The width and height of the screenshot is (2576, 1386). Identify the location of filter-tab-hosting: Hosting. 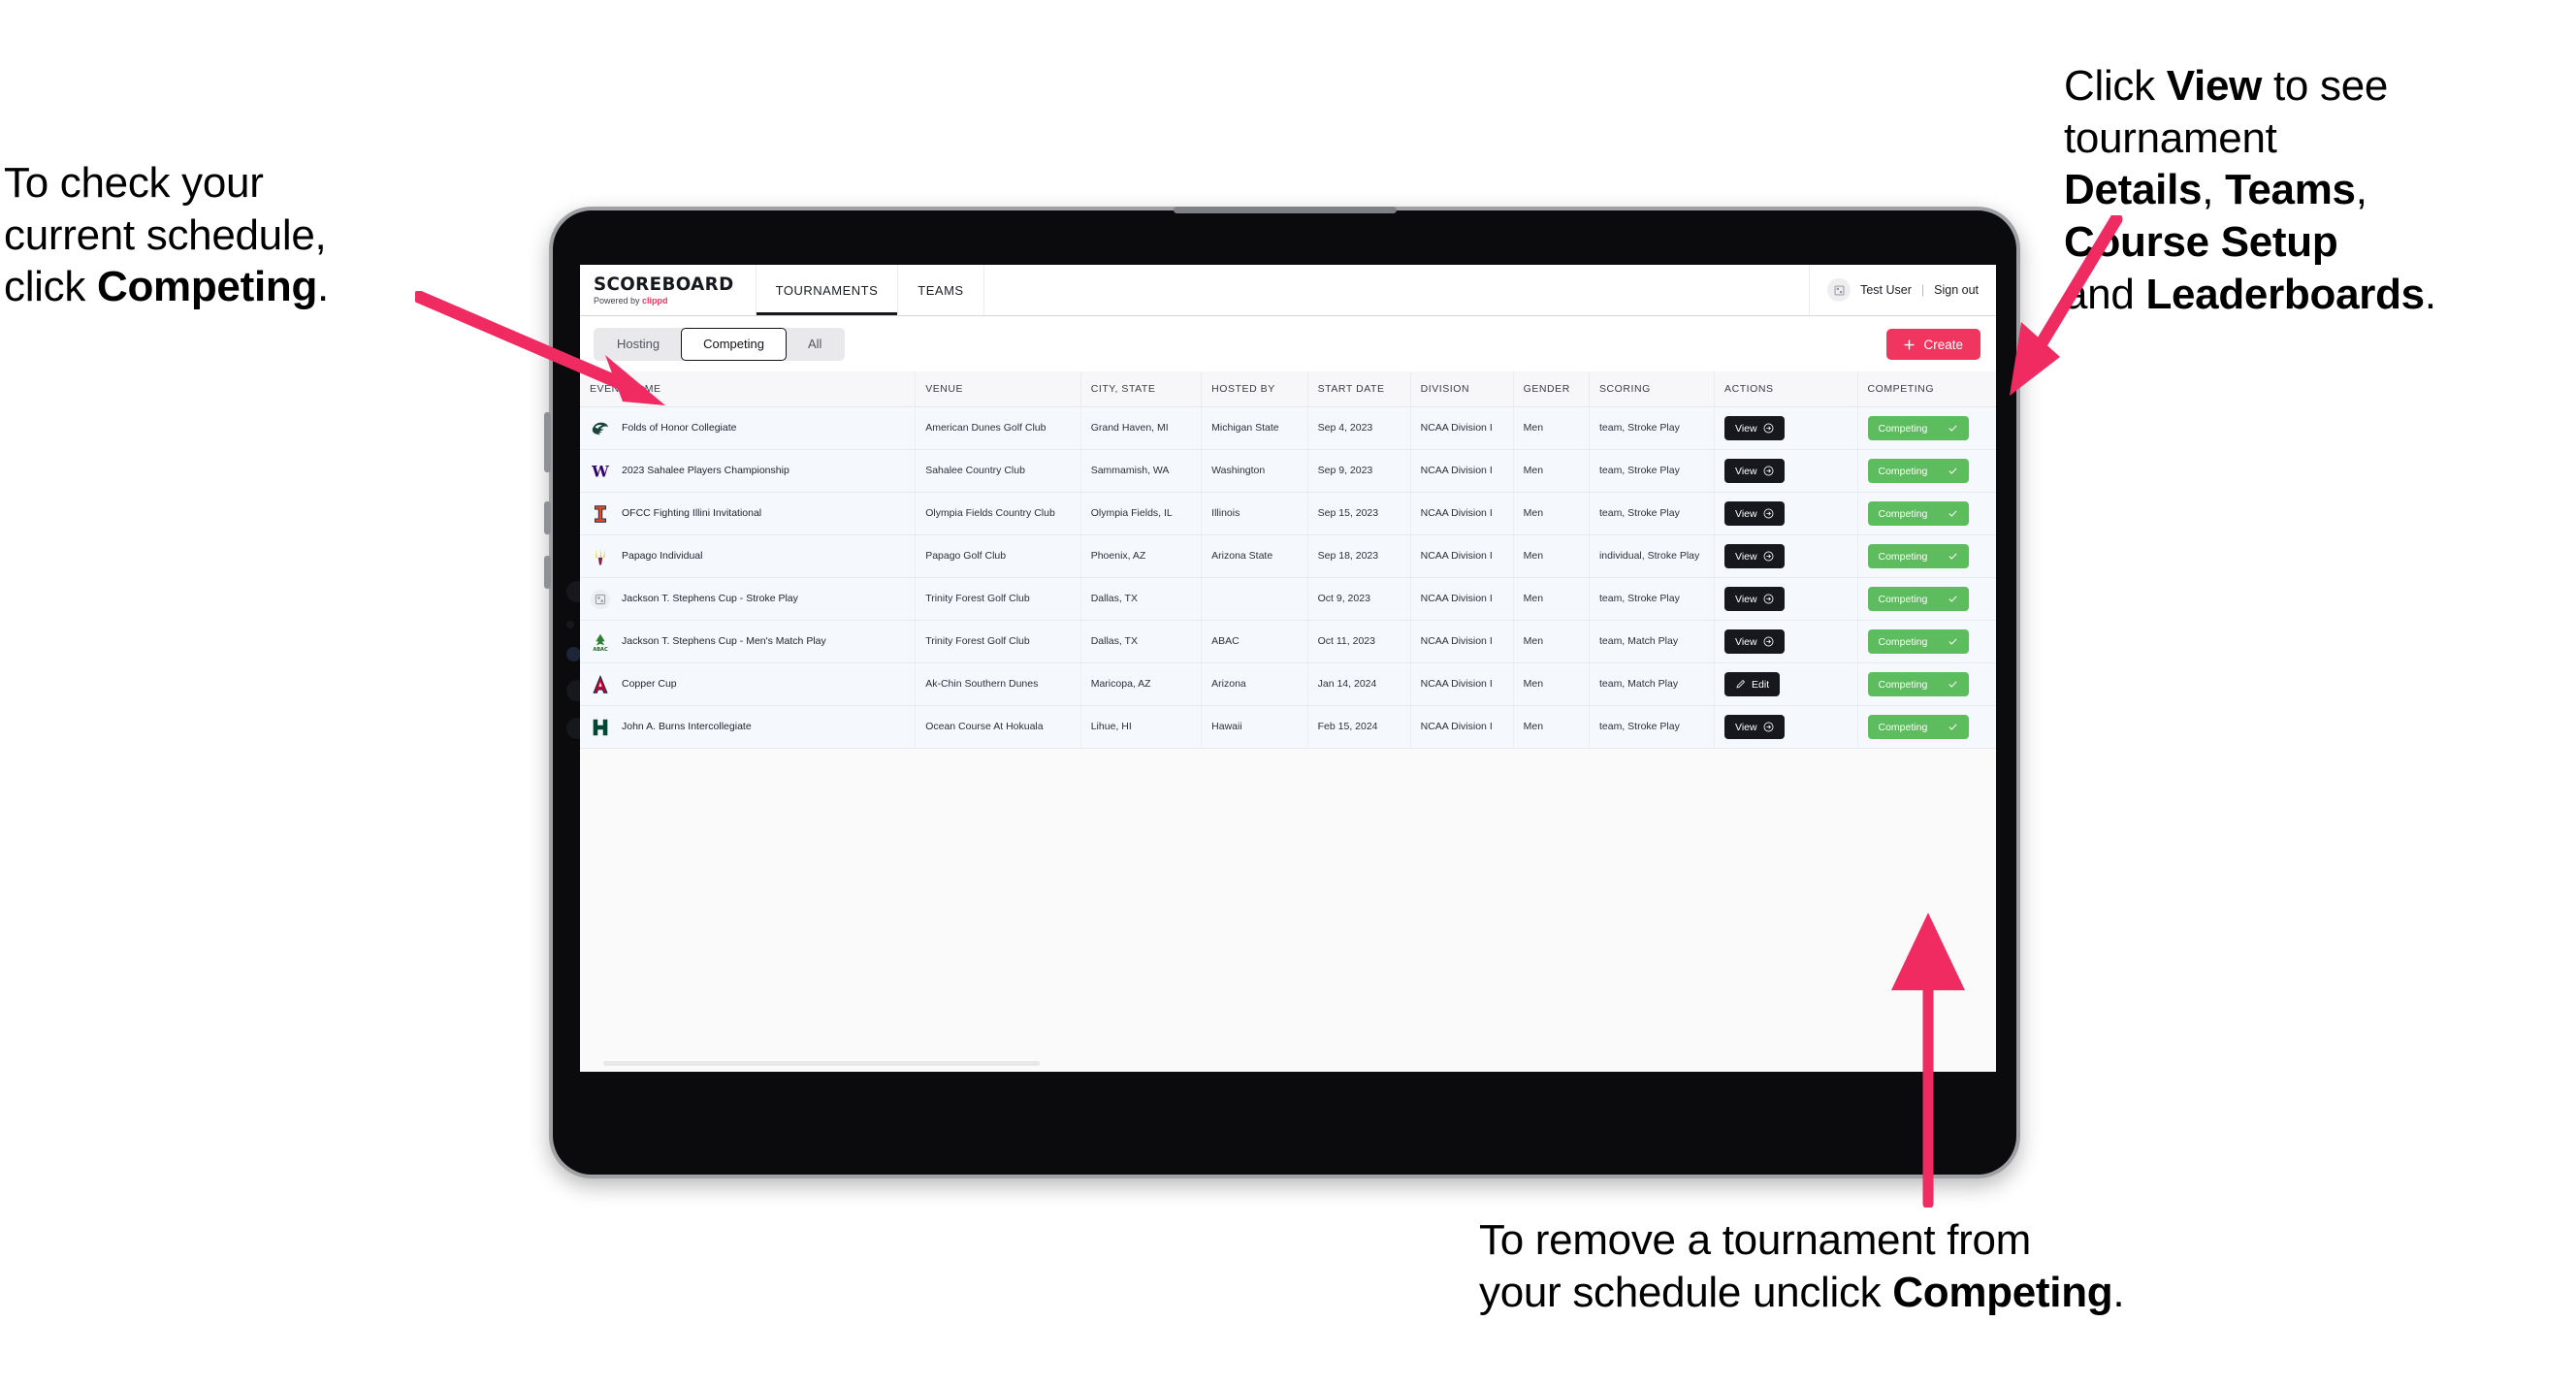
(638, 344).